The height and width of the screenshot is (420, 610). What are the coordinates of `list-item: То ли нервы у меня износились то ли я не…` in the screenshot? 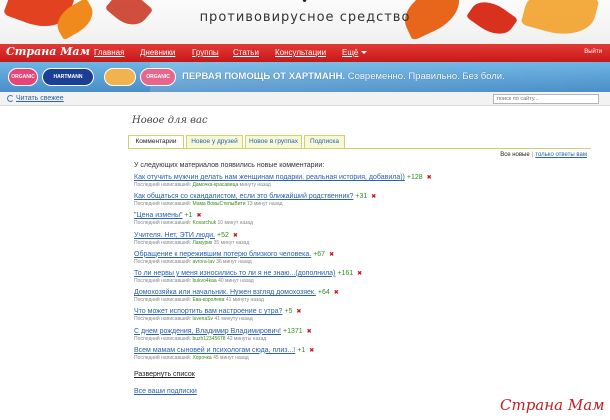 It's located at (248, 276).